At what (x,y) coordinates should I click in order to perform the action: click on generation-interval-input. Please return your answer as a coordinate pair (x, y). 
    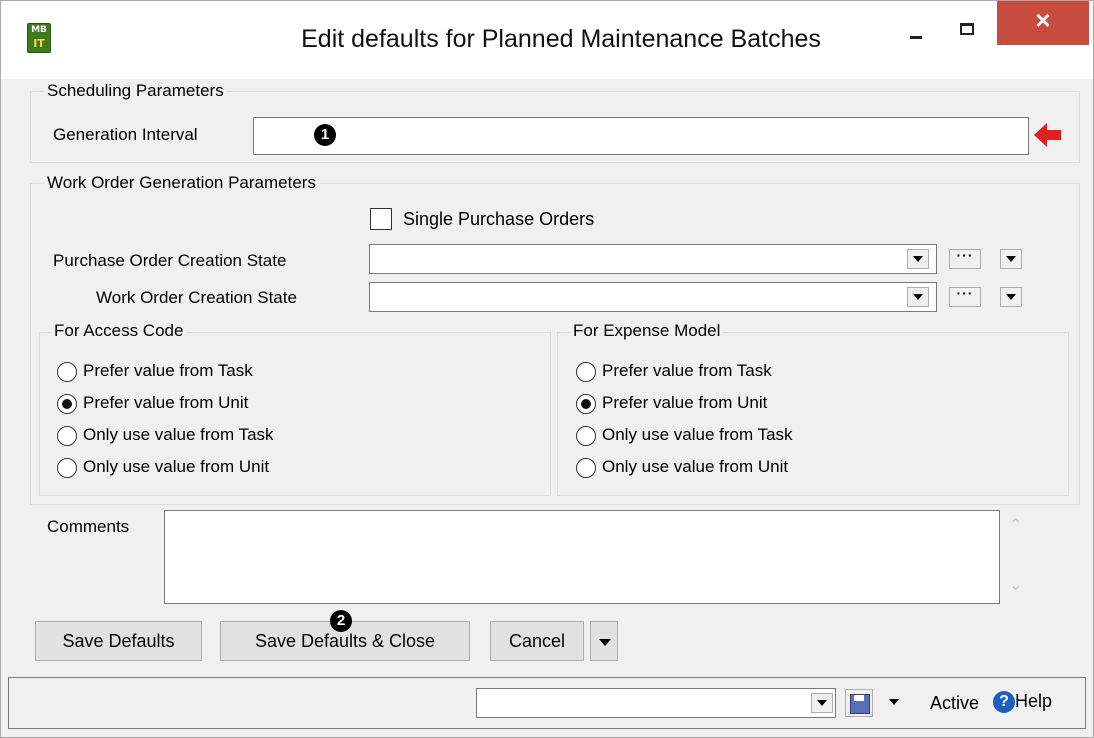
    Looking at the image, I should click on (641, 136).